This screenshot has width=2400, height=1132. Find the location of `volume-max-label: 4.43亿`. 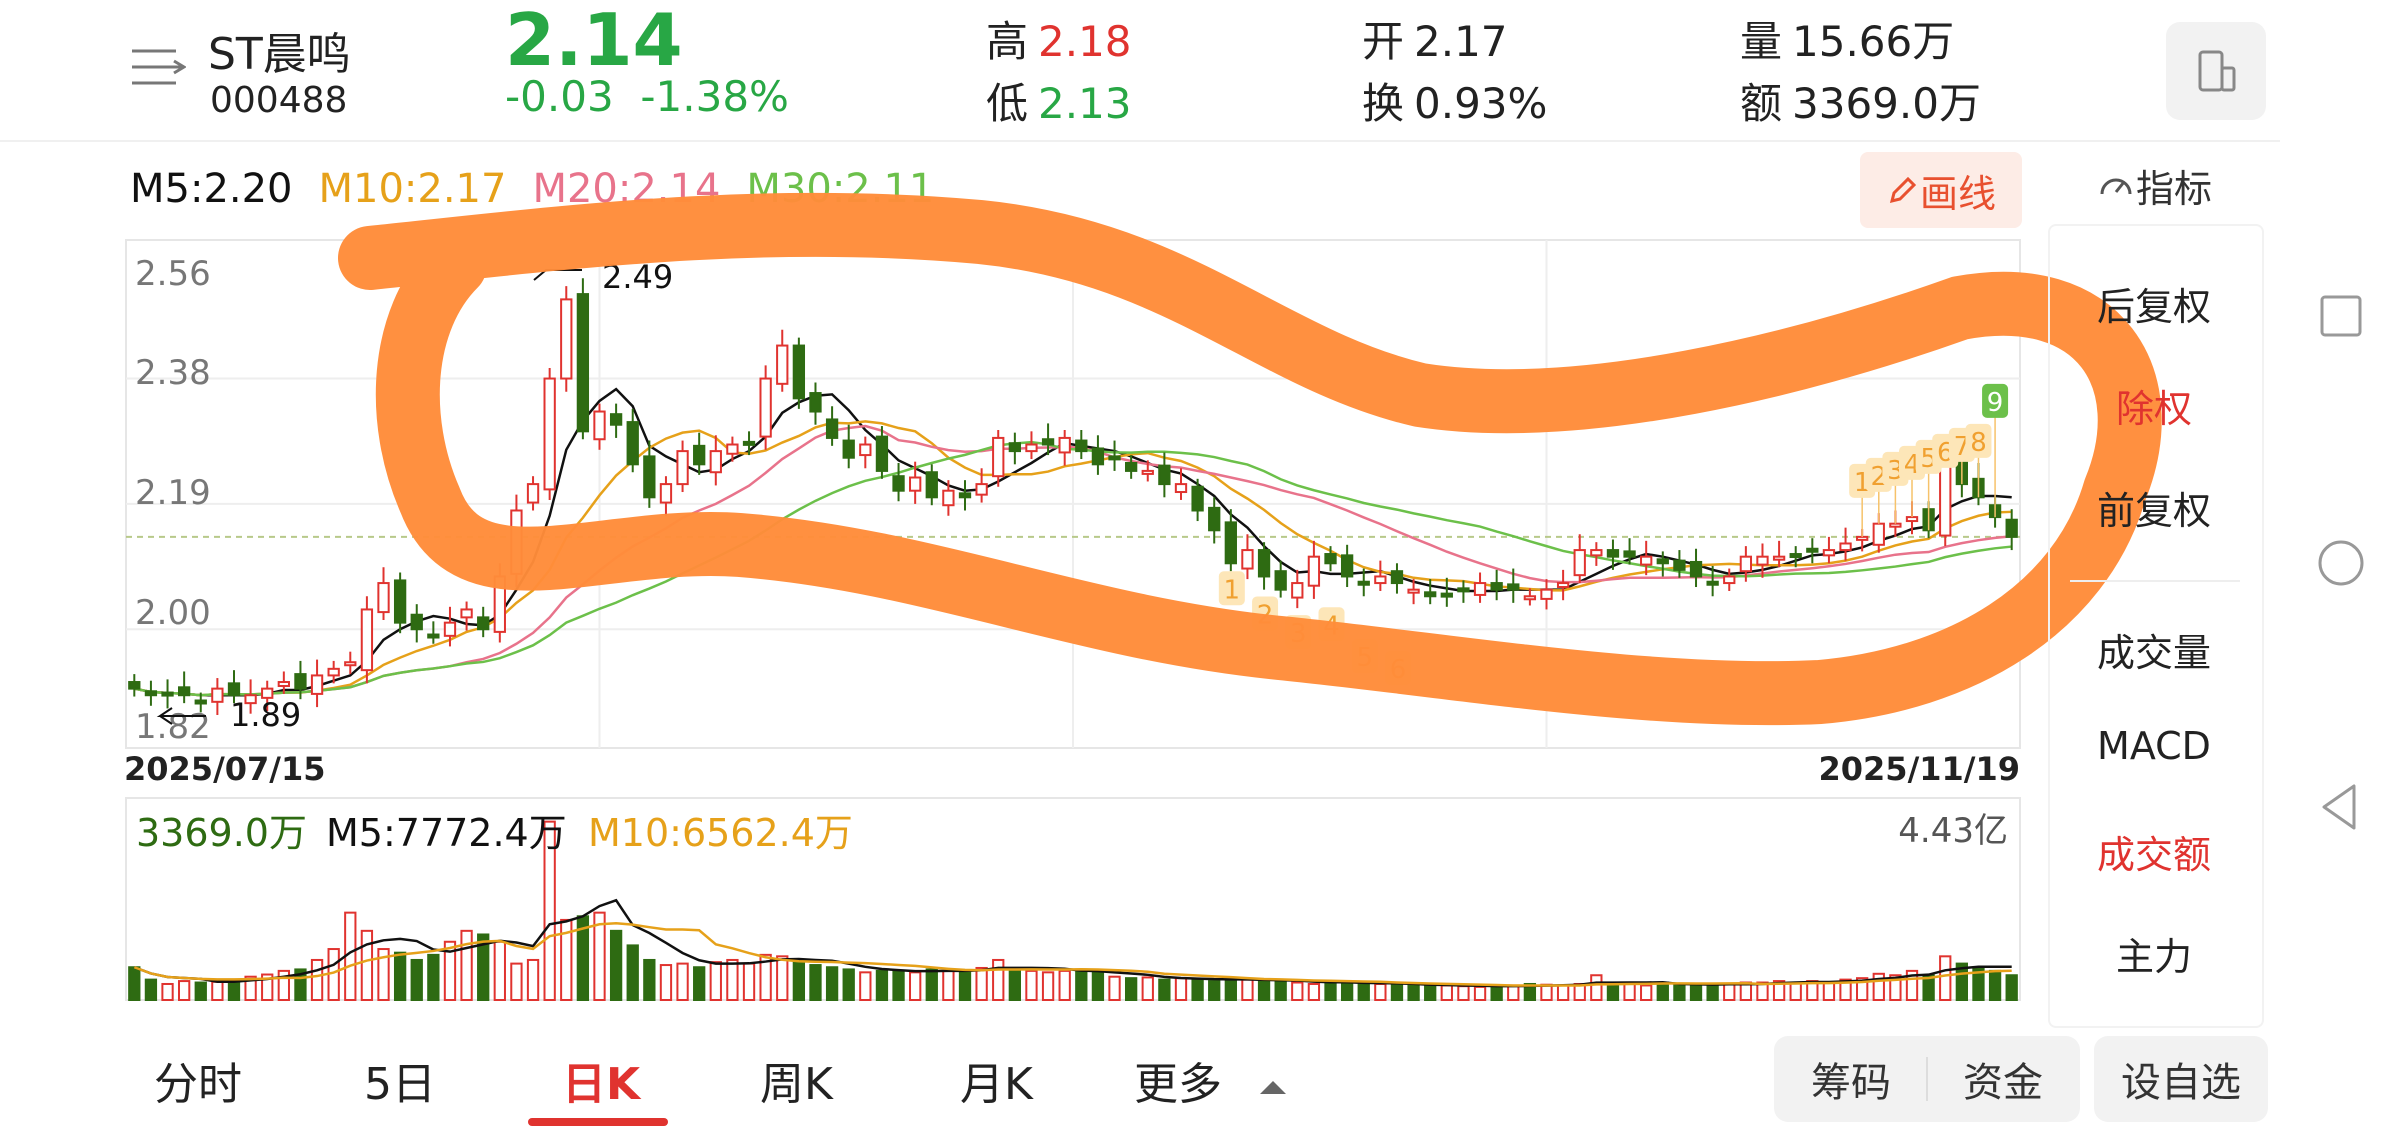

volume-max-label: 4.43亿 is located at coordinates (1953, 831).